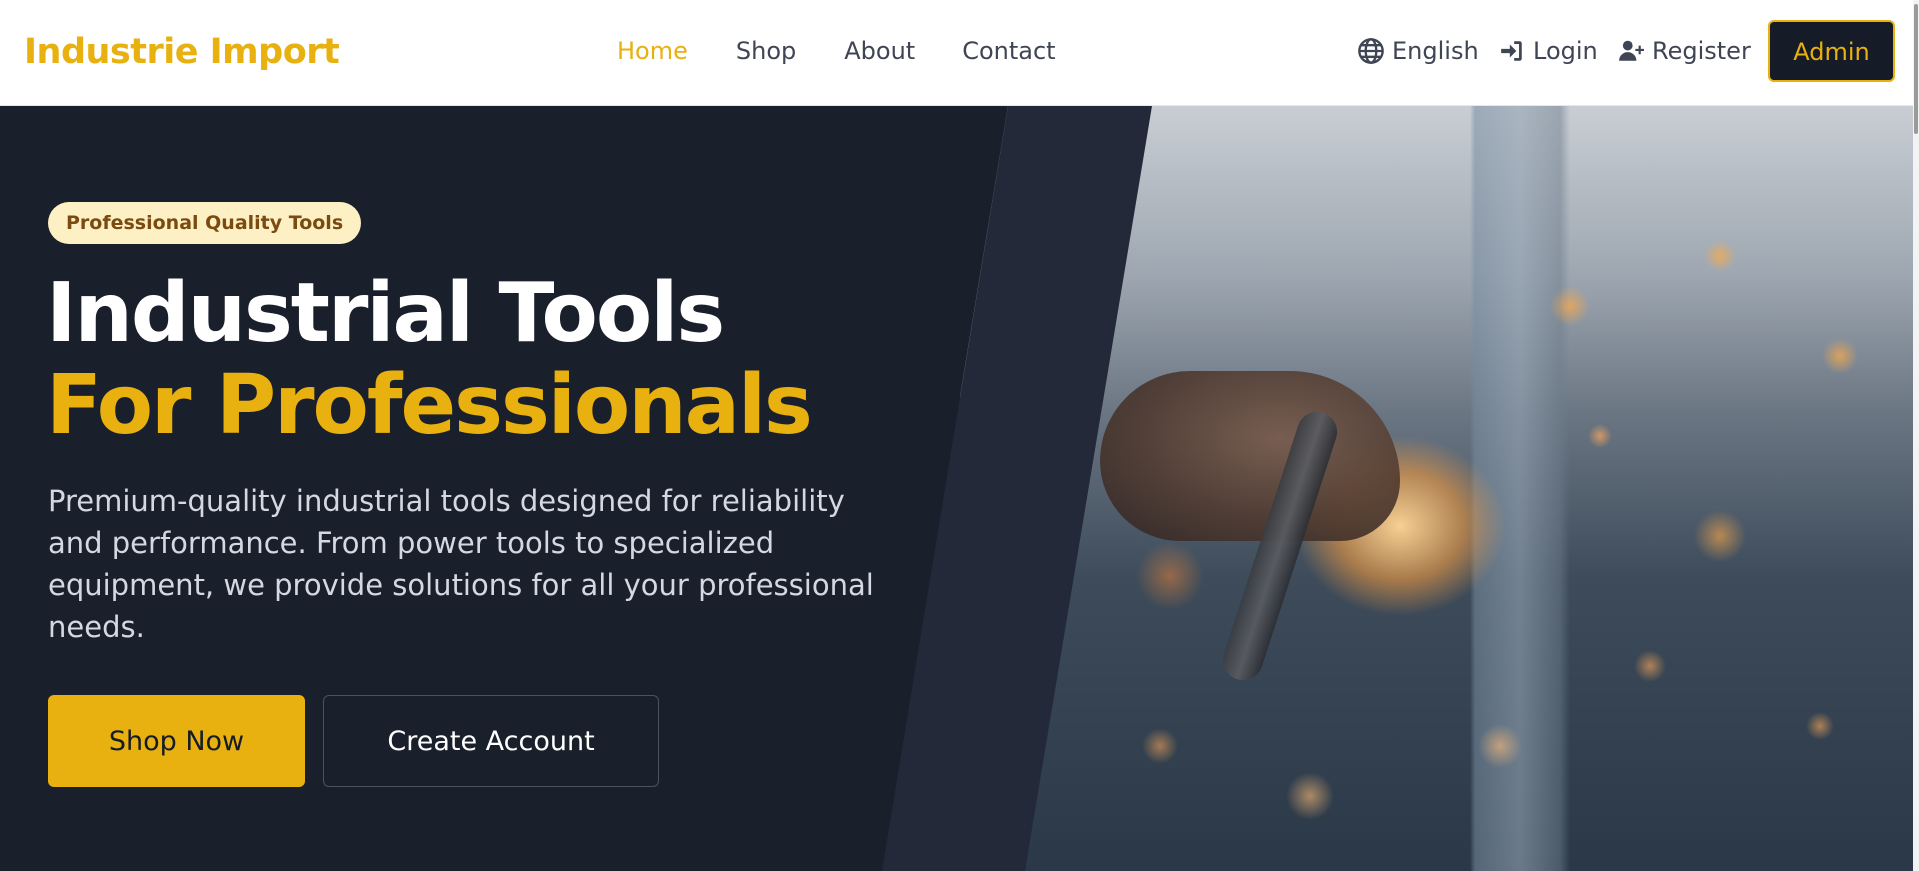 The height and width of the screenshot is (871, 1919). Describe the element at coordinates (1631, 51) in the screenshot. I see `user-plus-icon` at that location.